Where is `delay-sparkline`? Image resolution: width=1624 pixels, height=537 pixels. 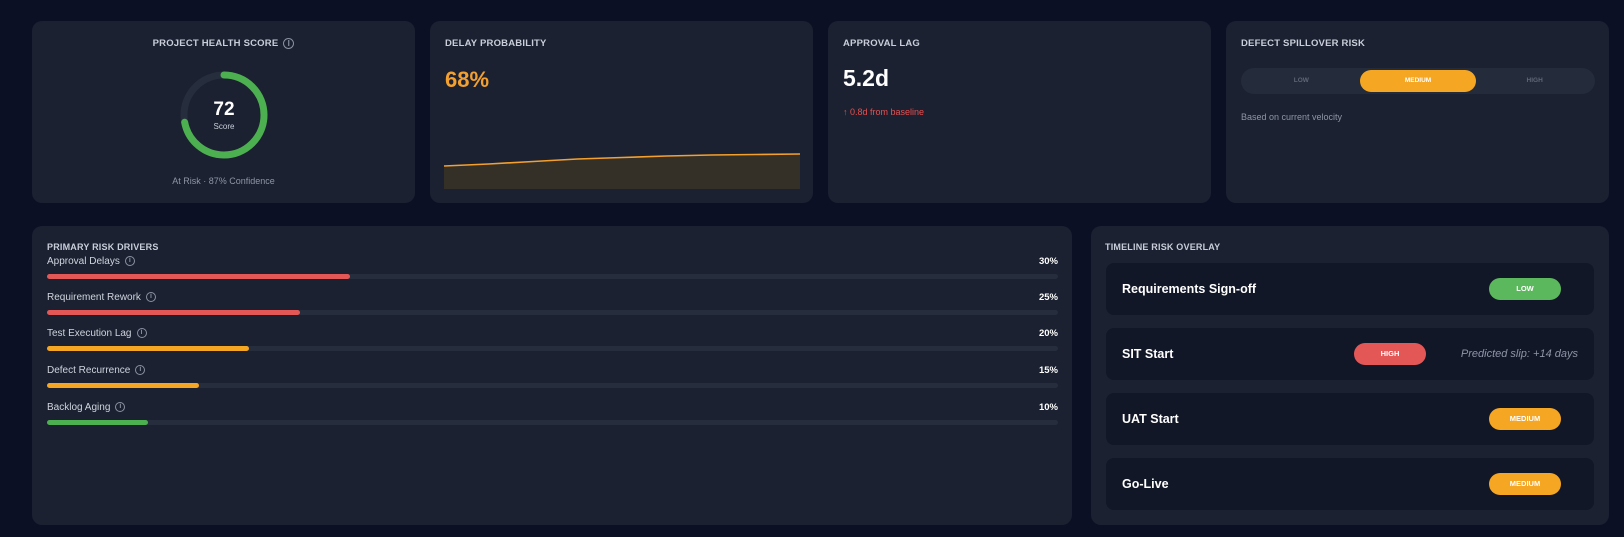
delay-sparkline is located at coordinates (622, 171).